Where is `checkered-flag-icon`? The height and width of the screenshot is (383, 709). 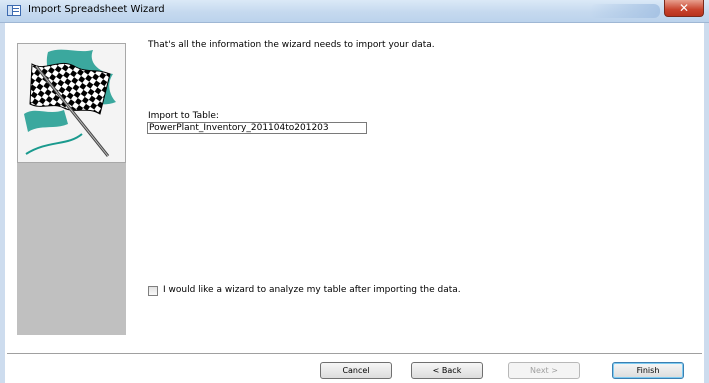
checkered-flag-icon is located at coordinates (70, 103).